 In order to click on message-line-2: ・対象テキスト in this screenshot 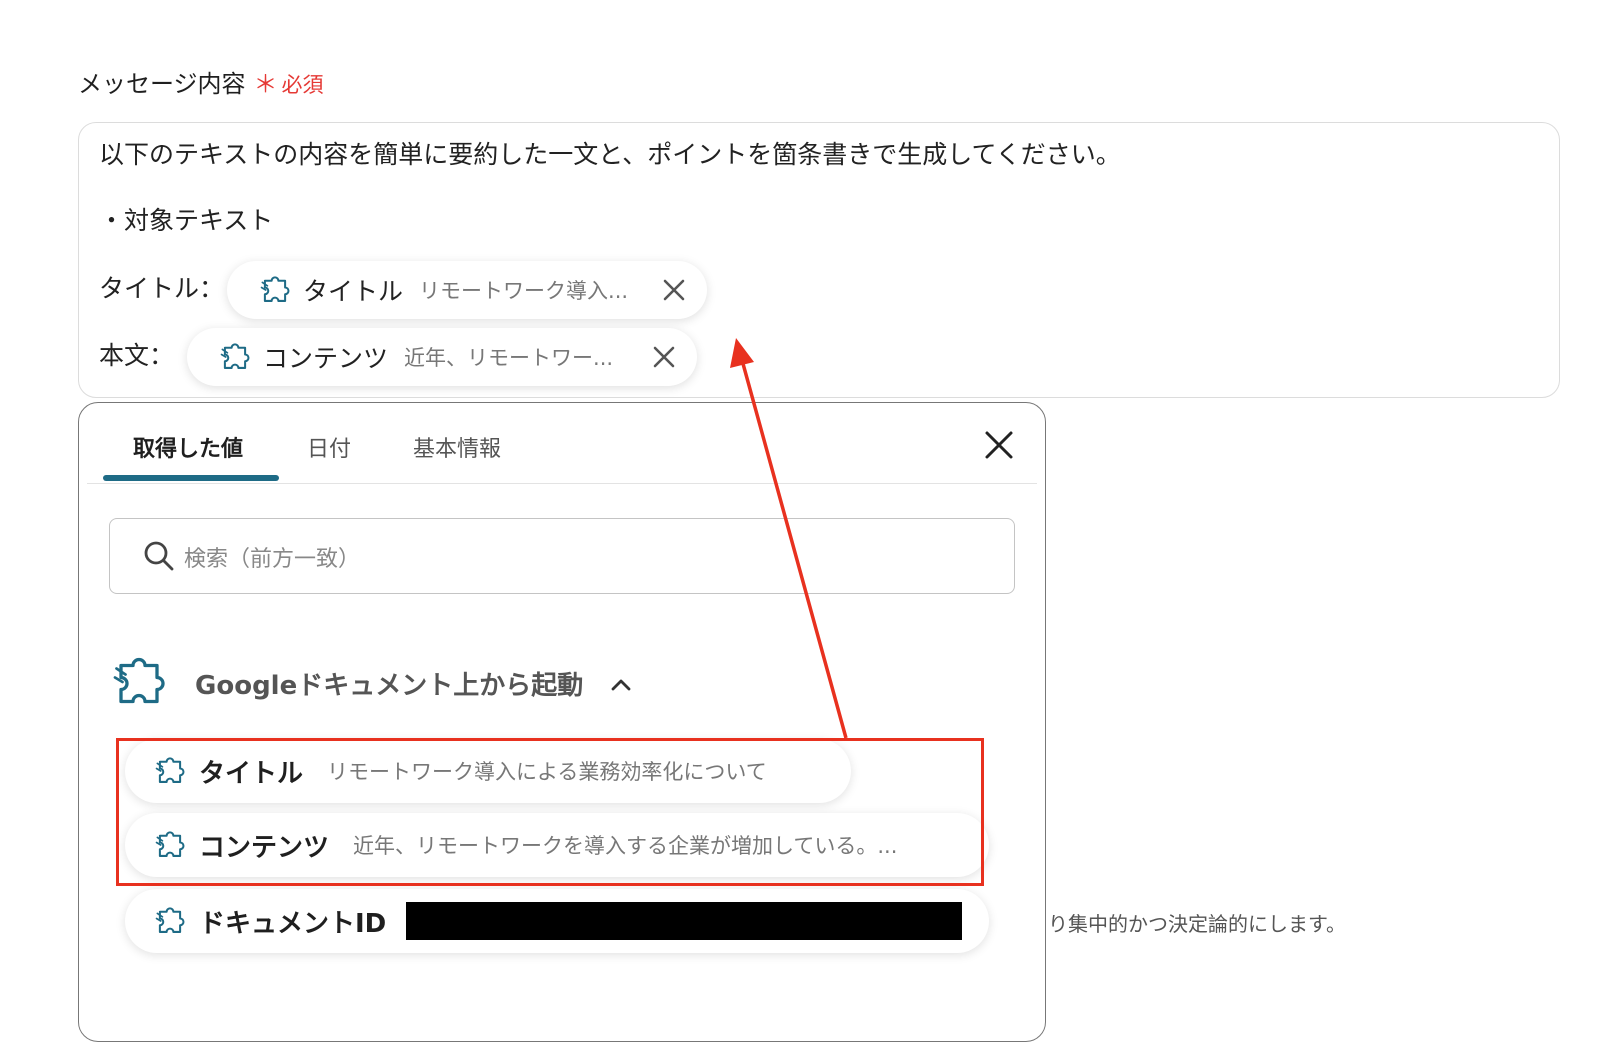, I will do `click(186, 220)`.